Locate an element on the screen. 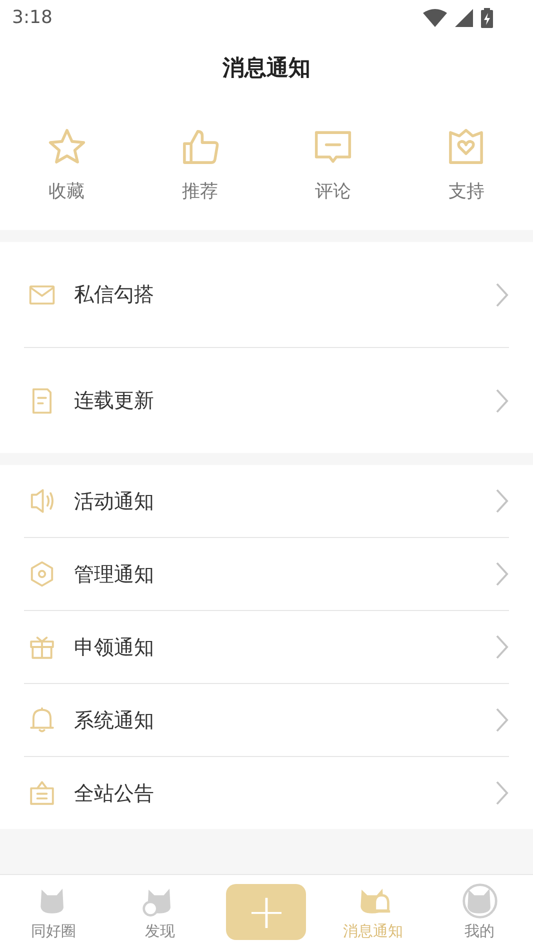 The image size is (533, 948). row-label: 管理通知 is located at coordinates (114, 574).